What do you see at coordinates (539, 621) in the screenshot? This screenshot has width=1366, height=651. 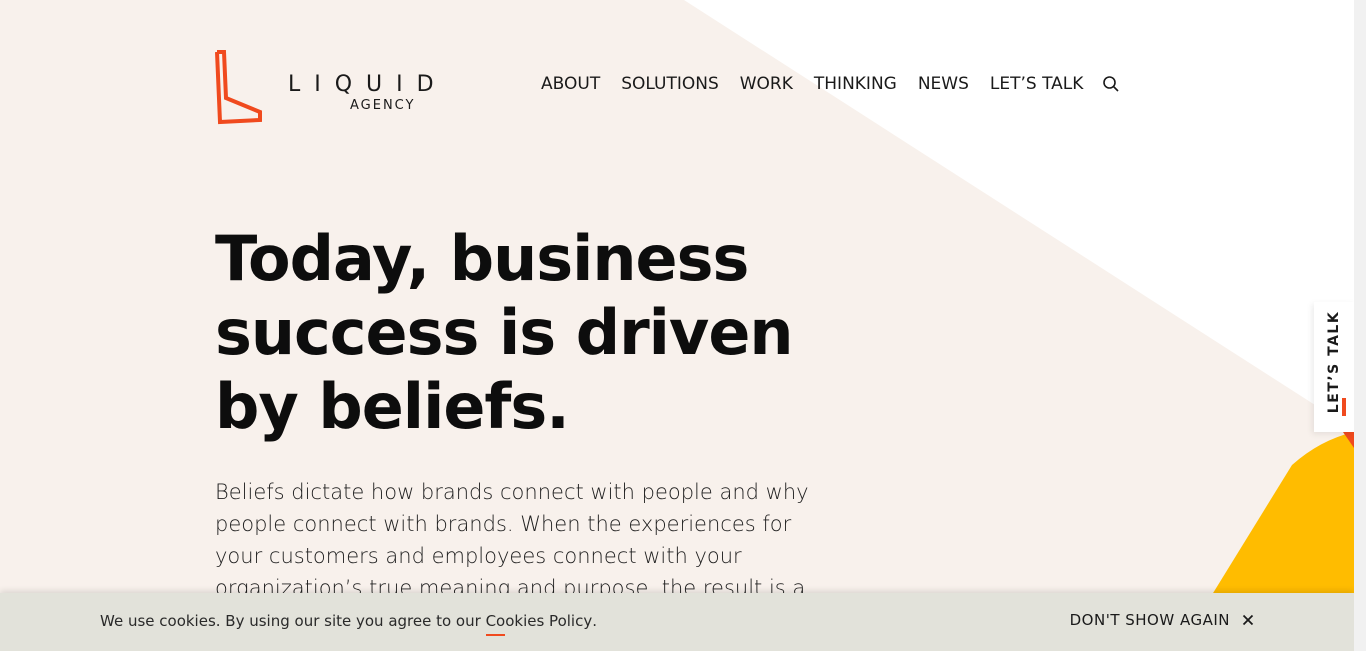 I see `cookies-policy-link-label: Cookies Policy` at bounding box center [539, 621].